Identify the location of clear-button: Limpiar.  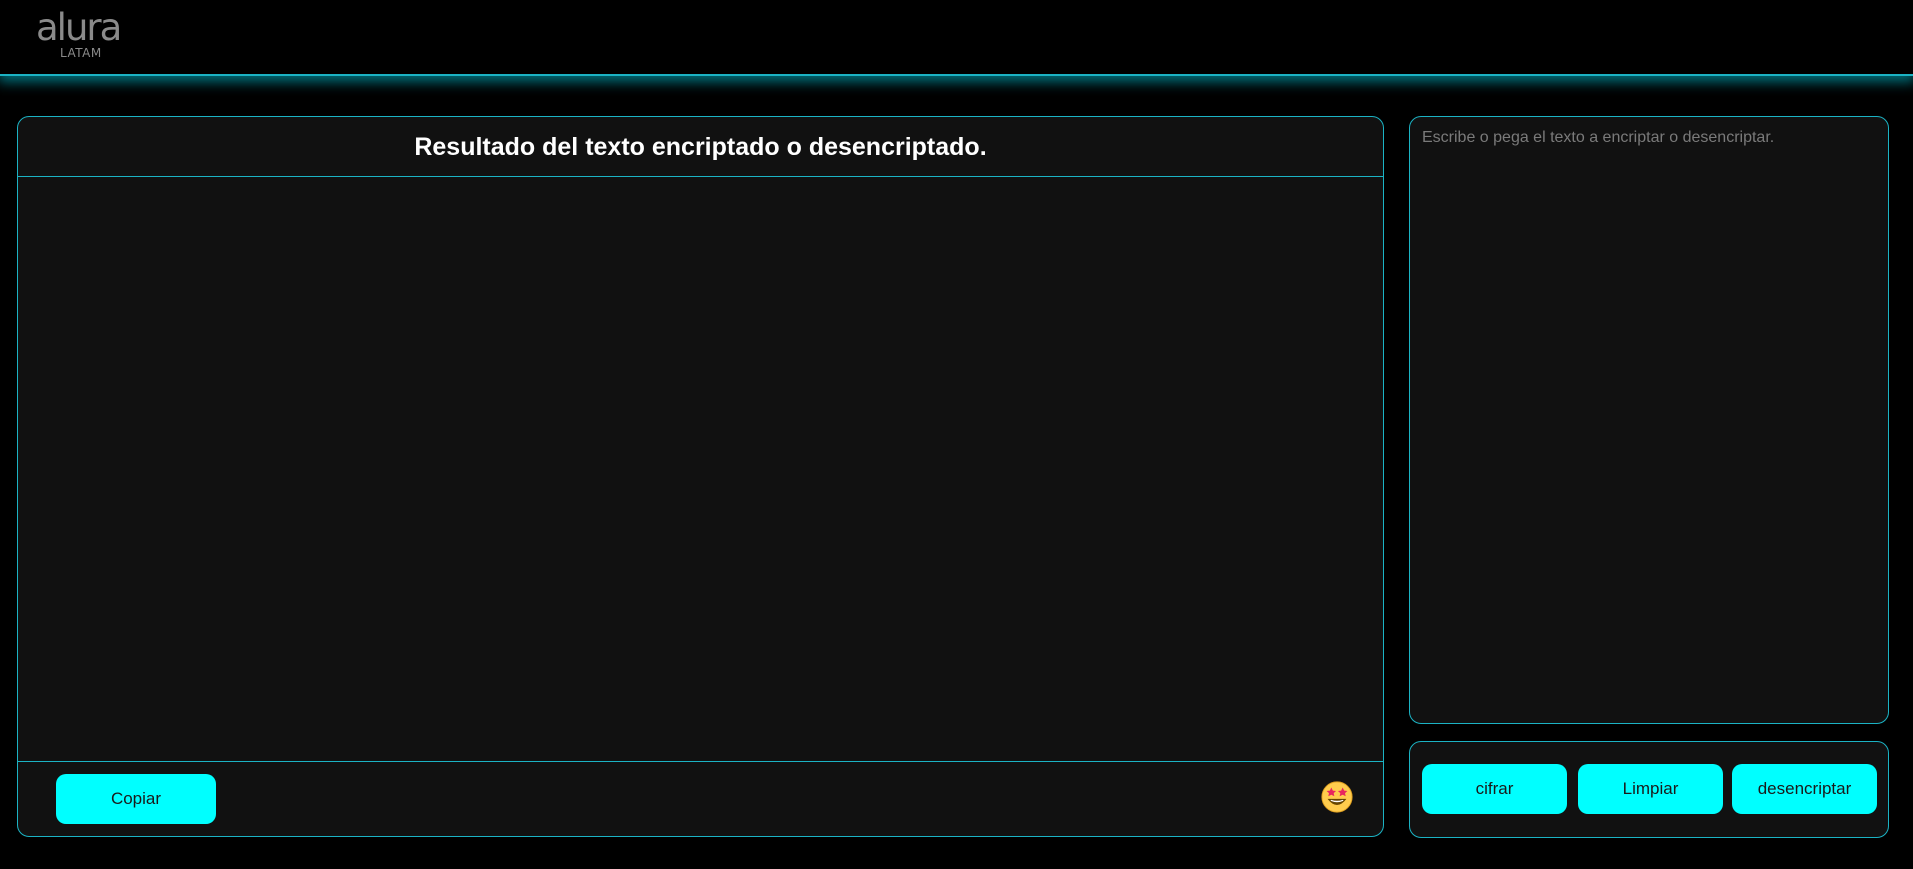
(1650, 789).